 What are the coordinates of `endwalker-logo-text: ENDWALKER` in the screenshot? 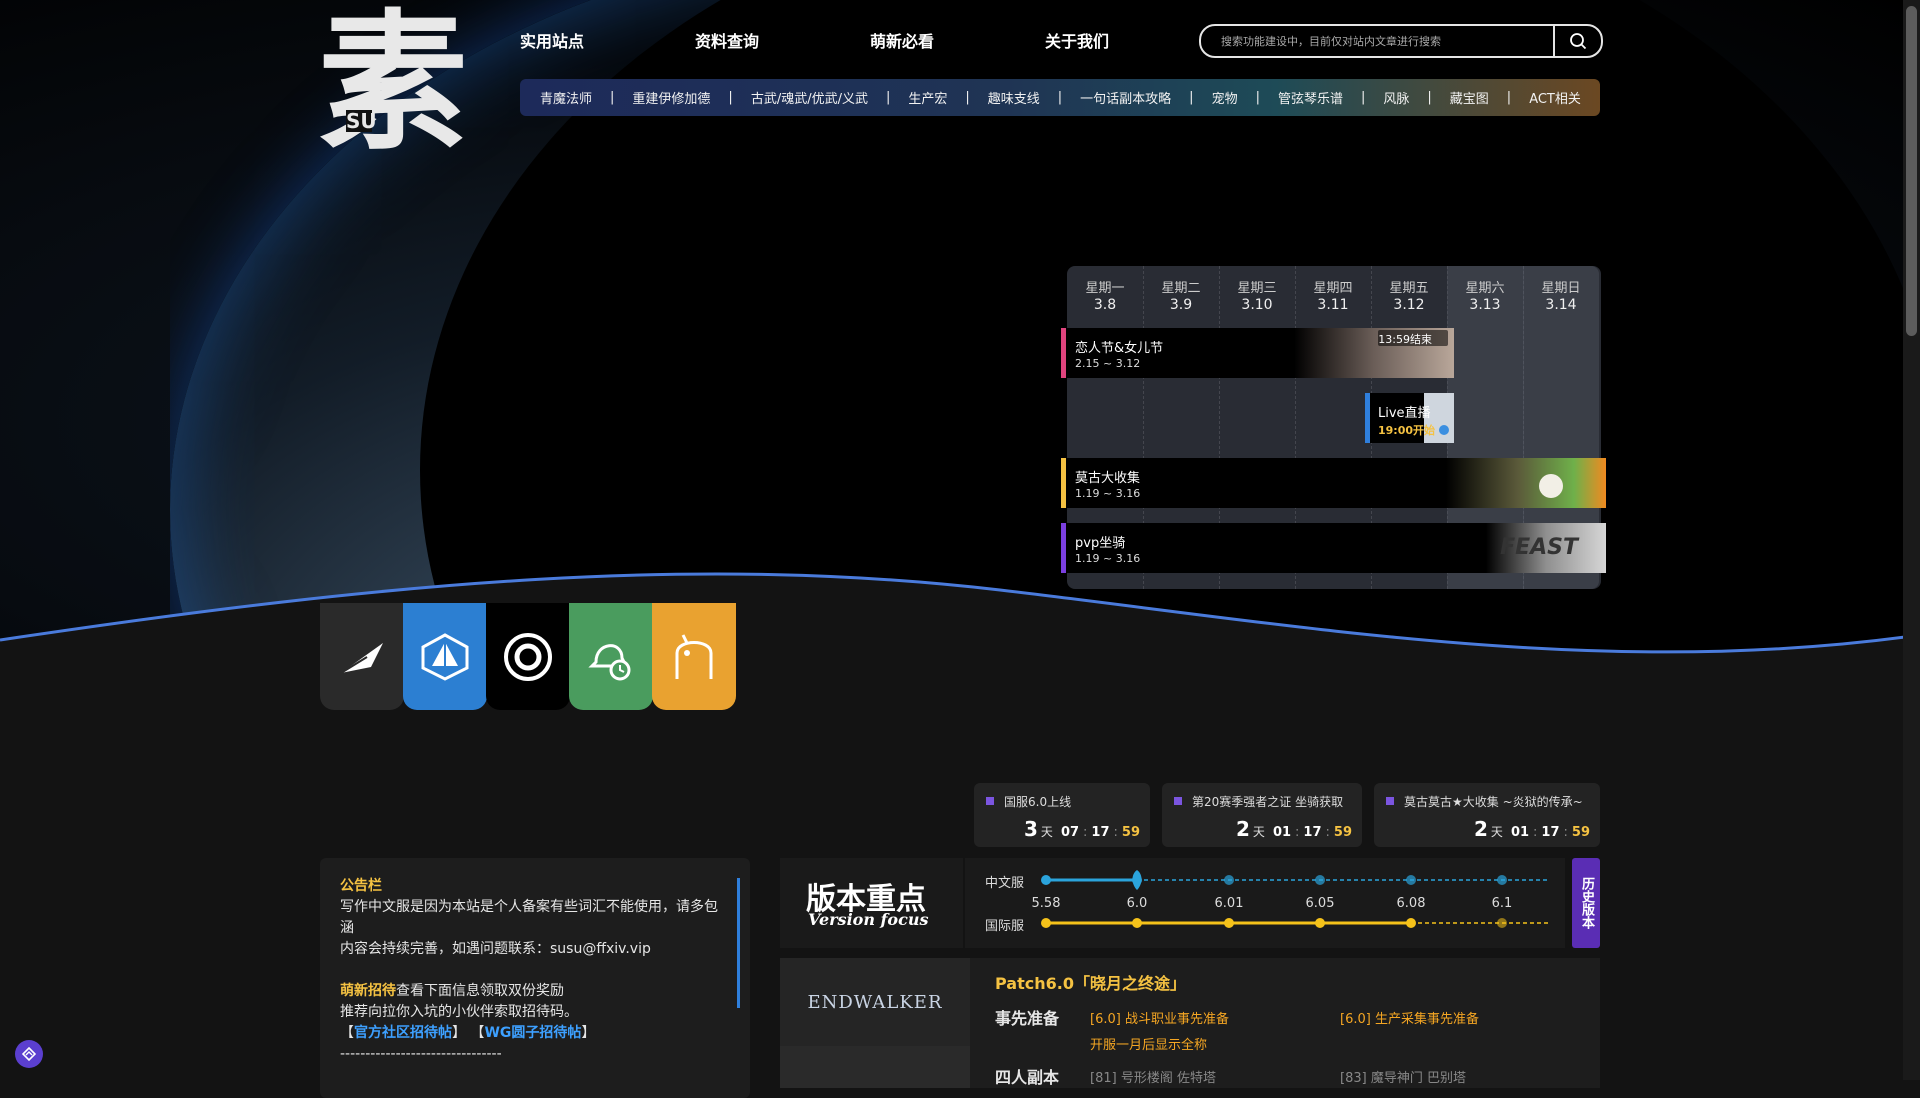 It's located at (875, 1002).